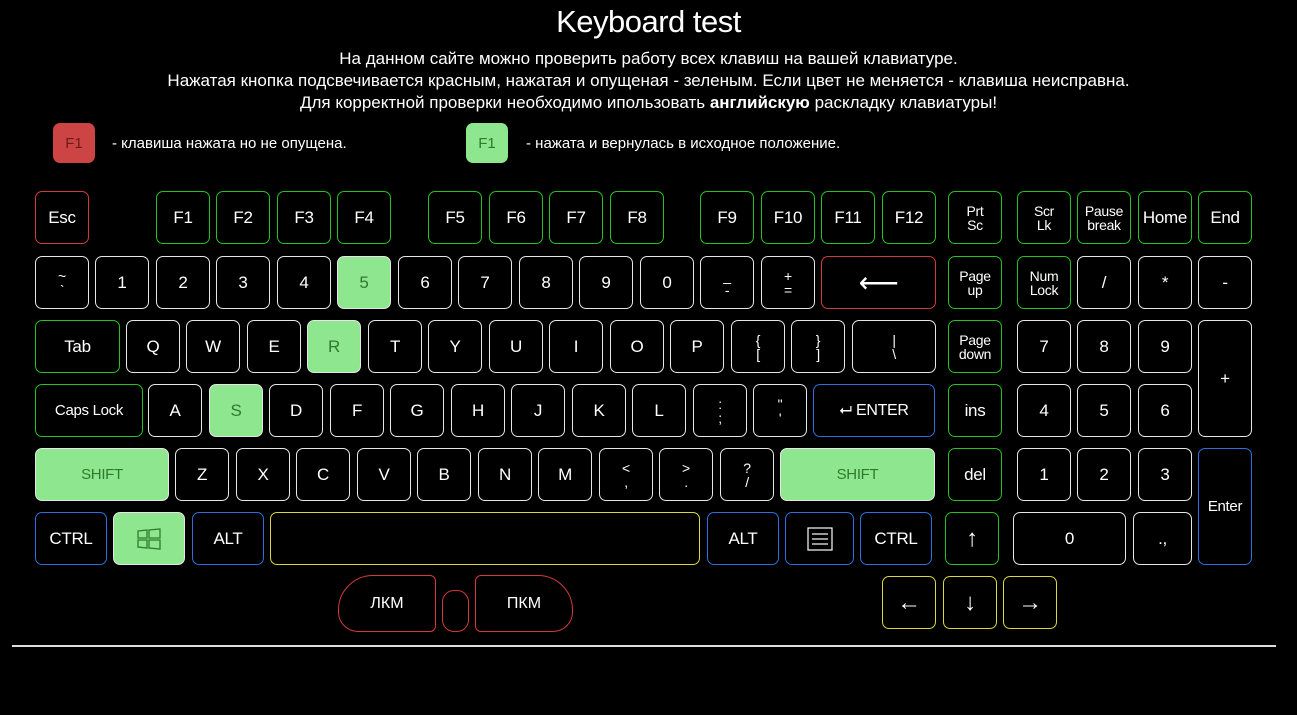 The height and width of the screenshot is (715, 1297). What do you see at coordinates (364, 282) in the screenshot?
I see `key-5: 5` at bounding box center [364, 282].